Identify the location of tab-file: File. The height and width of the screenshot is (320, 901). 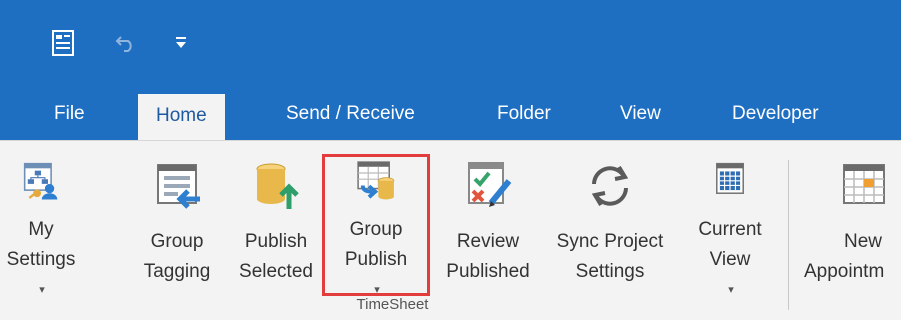
(69, 114).